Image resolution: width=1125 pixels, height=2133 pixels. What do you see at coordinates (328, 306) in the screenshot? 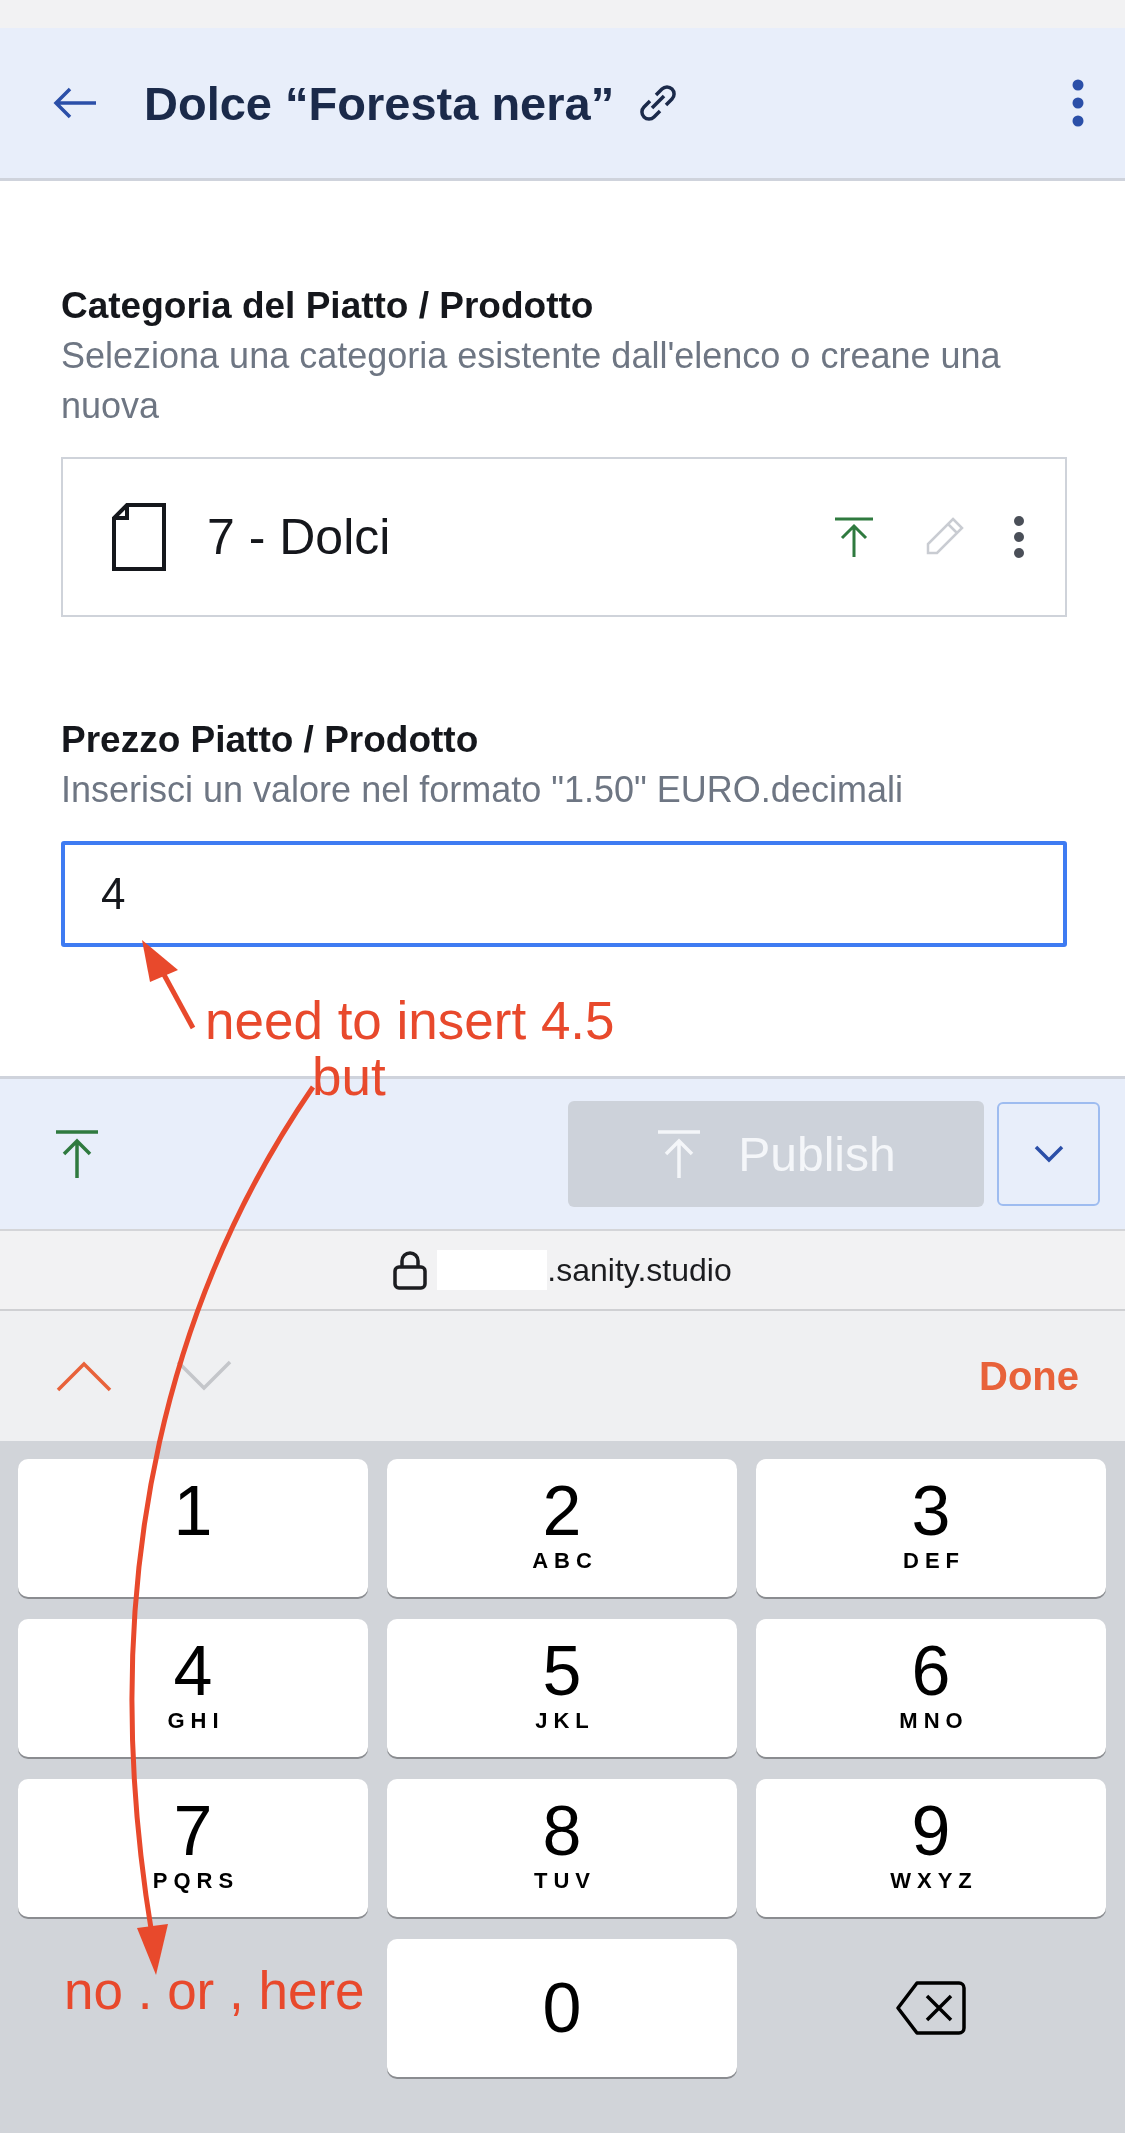
I see `field-label: Categoria del Piatto / Prodotto` at bounding box center [328, 306].